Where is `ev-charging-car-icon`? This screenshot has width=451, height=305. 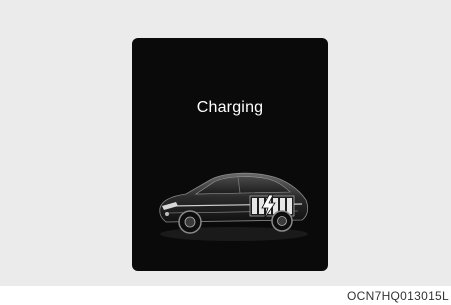 ev-charging-car-icon is located at coordinates (234, 206).